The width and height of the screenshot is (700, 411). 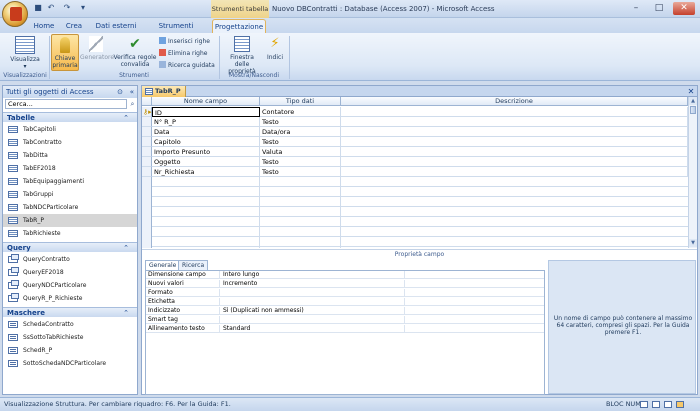 What do you see at coordinates (132, 104) in the screenshot?
I see `search-icon: ⌕` at bounding box center [132, 104].